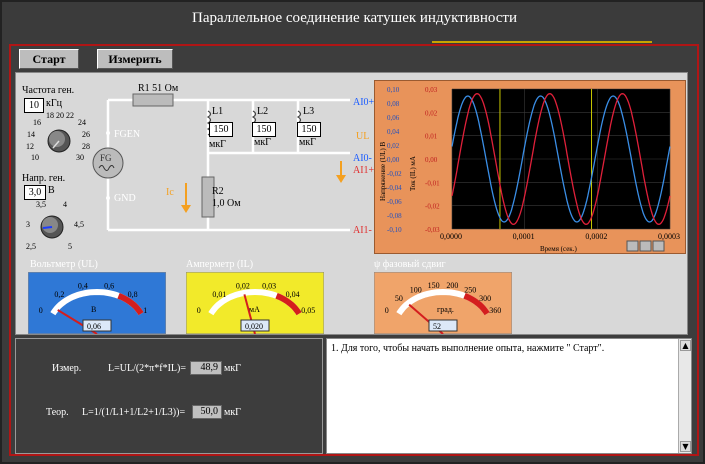 Image resolution: width=705 pixels, height=464 pixels. Describe the element at coordinates (170, 192) in the screenshot. I see `ic-label: Ic` at that location.